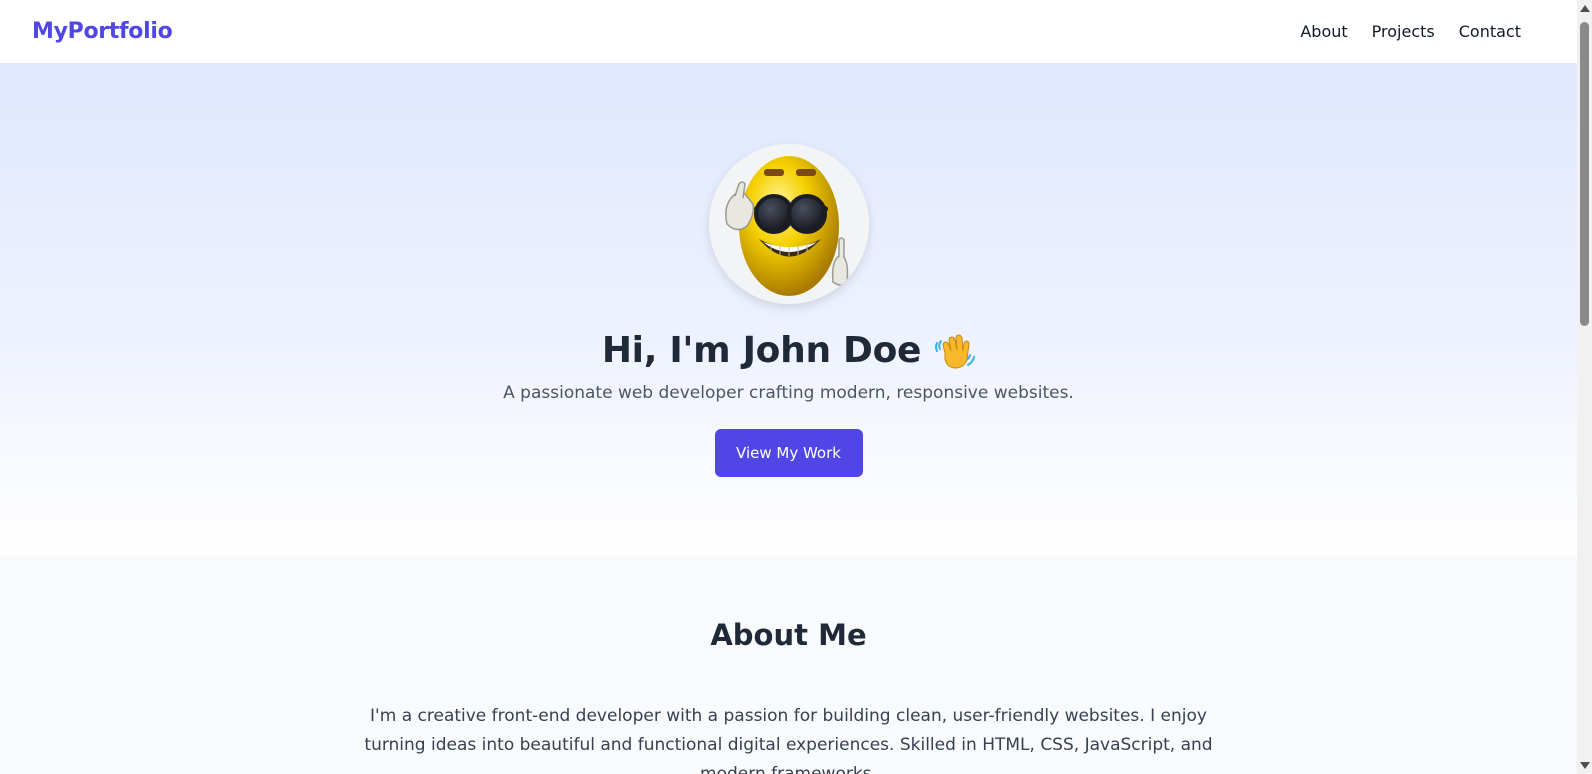 Image resolution: width=1592 pixels, height=774 pixels. I want to click on scroll-down-icon, so click(1585, 765).